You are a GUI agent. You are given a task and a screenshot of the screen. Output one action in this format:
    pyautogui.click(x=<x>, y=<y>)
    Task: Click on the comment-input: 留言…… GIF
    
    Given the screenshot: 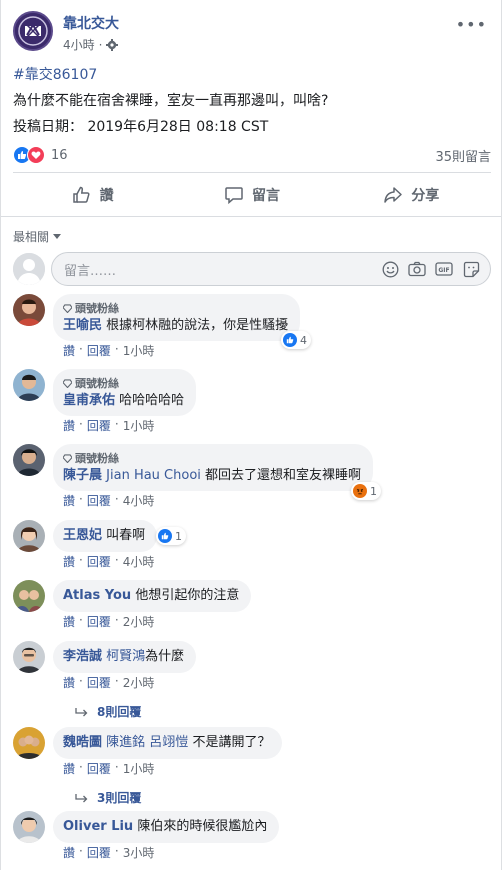 What is the action you would take?
    pyautogui.click(x=271, y=269)
    